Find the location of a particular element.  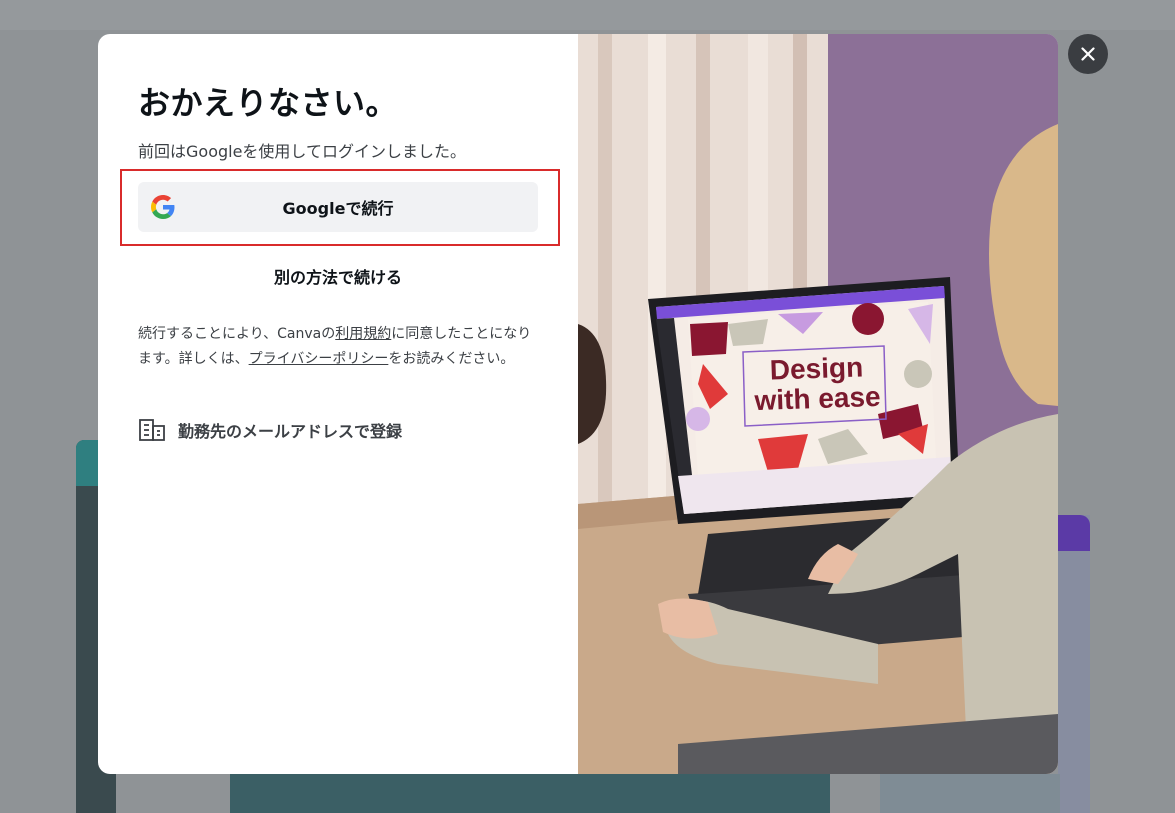

terms-text-3: をお読みください。 is located at coordinates (451, 359).